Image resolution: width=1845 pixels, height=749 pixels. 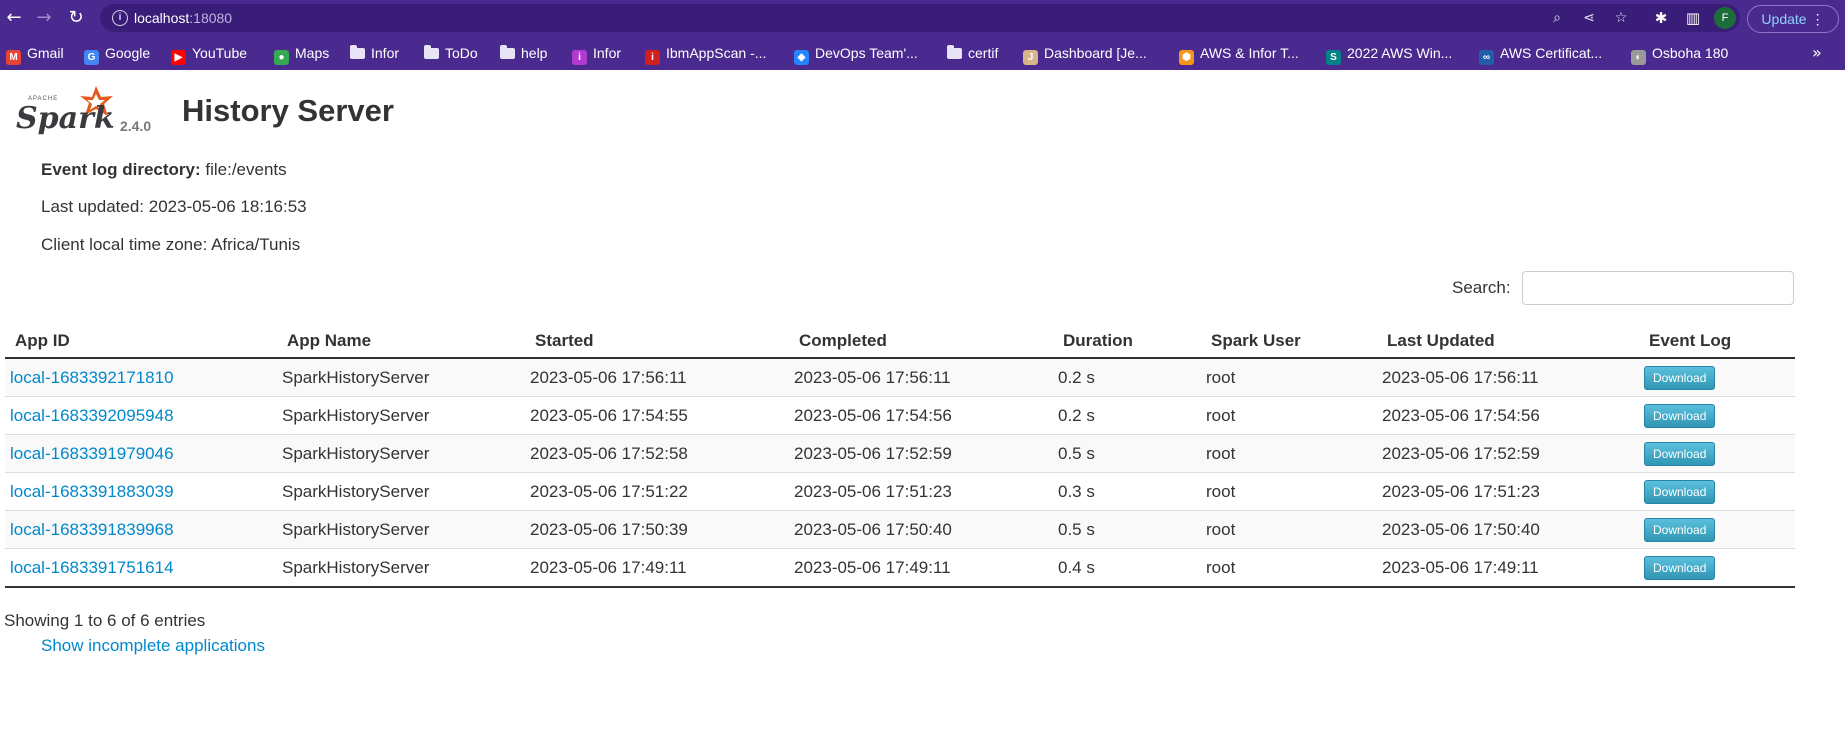 What do you see at coordinates (920, 18) in the screenshot?
I see `address-bar: i localhost:18080 ⌕ ⋖ ☆` at bounding box center [920, 18].